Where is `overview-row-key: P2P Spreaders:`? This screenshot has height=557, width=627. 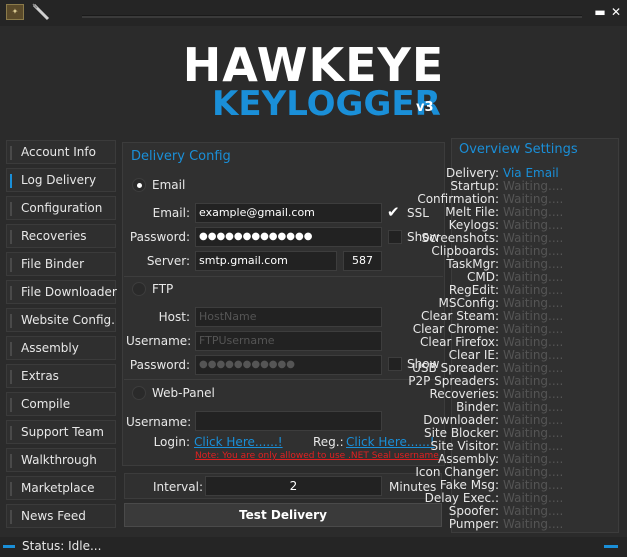
overview-row-key: P2P Spreaders: is located at coordinates (453, 381).